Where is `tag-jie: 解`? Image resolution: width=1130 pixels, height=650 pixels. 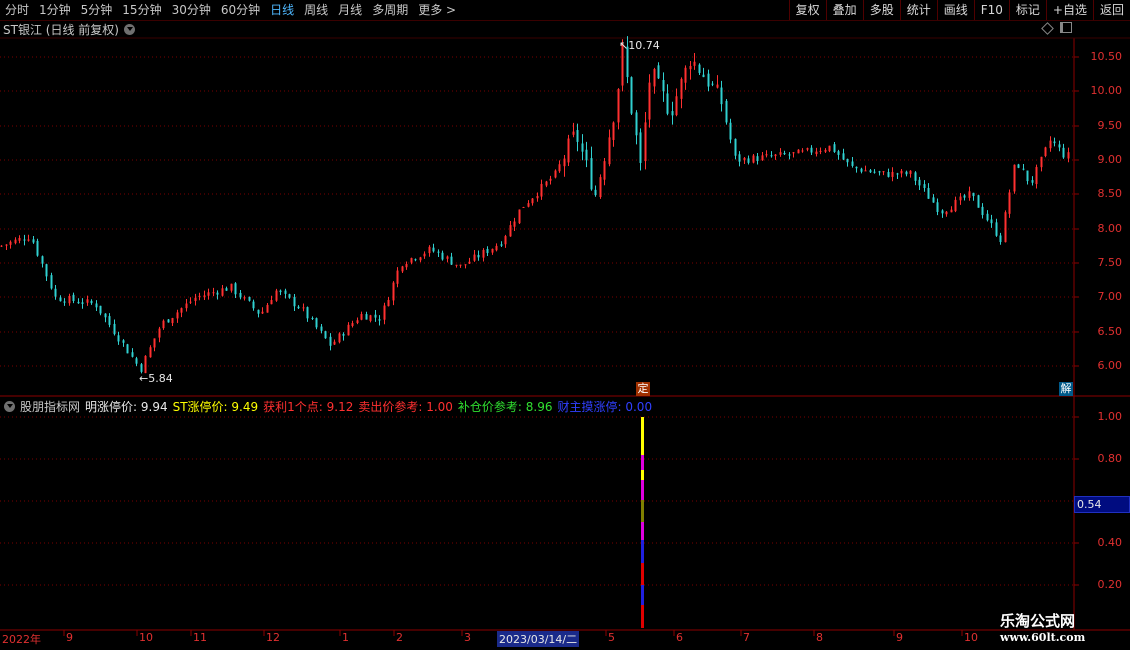
tag-jie: 解 is located at coordinates (1066, 389).